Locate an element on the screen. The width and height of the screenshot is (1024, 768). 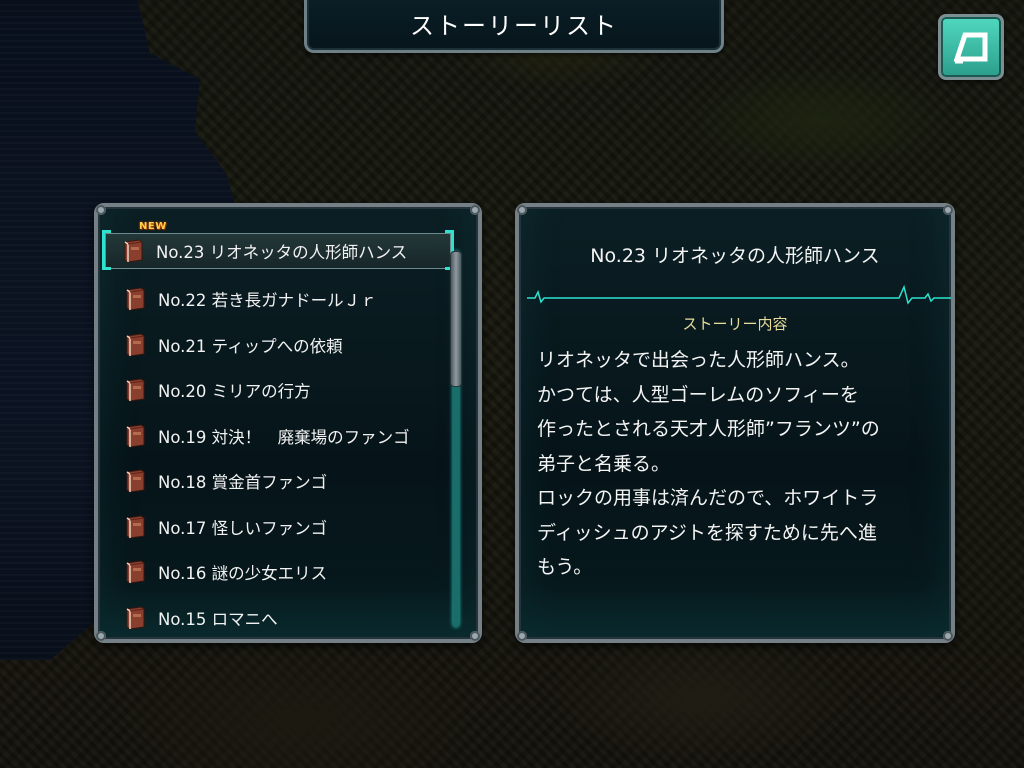
list-item: NEW No.23 リオネッタの人形師ハンス is located at coordinates (278, 245).